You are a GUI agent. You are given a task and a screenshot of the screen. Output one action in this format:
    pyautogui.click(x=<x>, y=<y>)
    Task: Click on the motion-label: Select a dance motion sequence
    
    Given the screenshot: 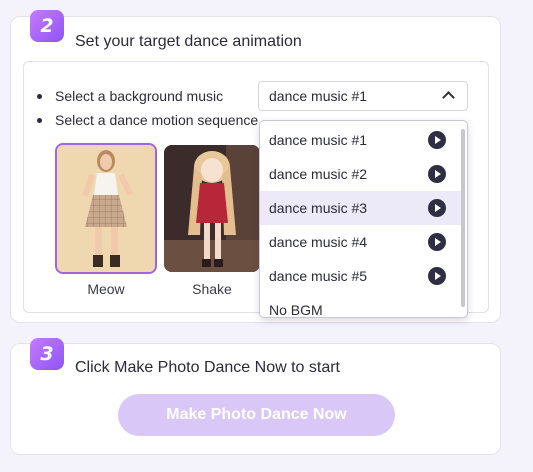 What is the action you would take?
    pyautogui.click(x=157, y=120)
    